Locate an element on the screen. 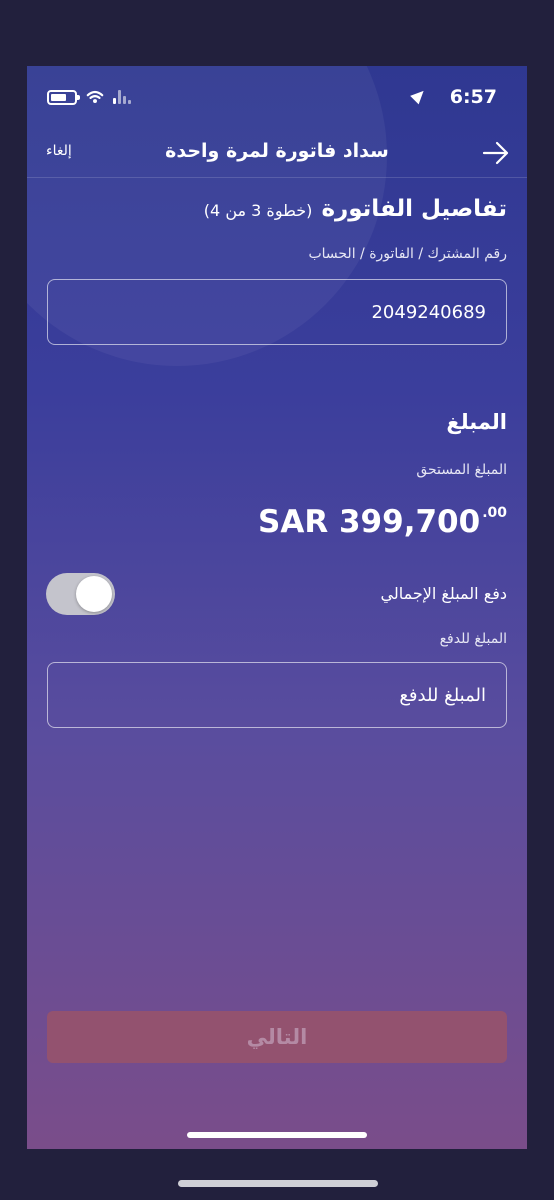 This screenshot has height=1200, width=554. page-title: سداد فاتورة لمرة واحدة is located at coordinates (277, 151).